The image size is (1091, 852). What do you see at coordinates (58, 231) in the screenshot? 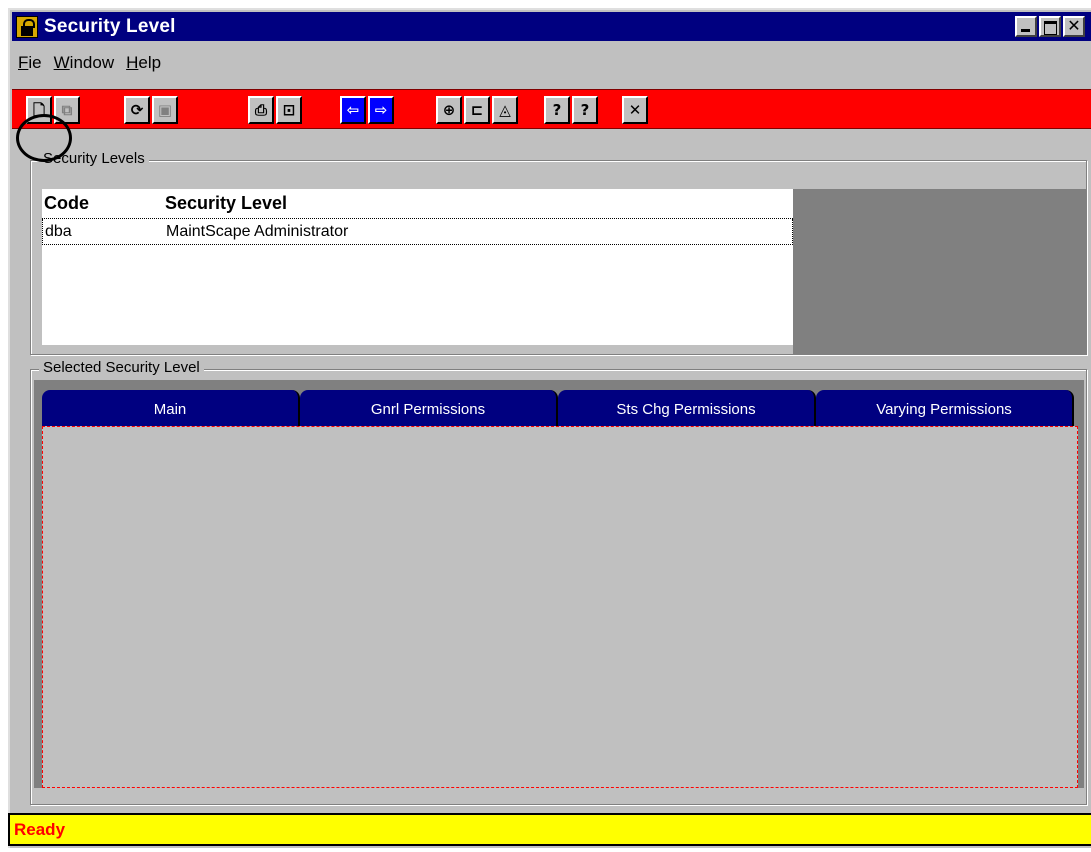
I see `cell-code: dba` at bounding box center [58, 231].